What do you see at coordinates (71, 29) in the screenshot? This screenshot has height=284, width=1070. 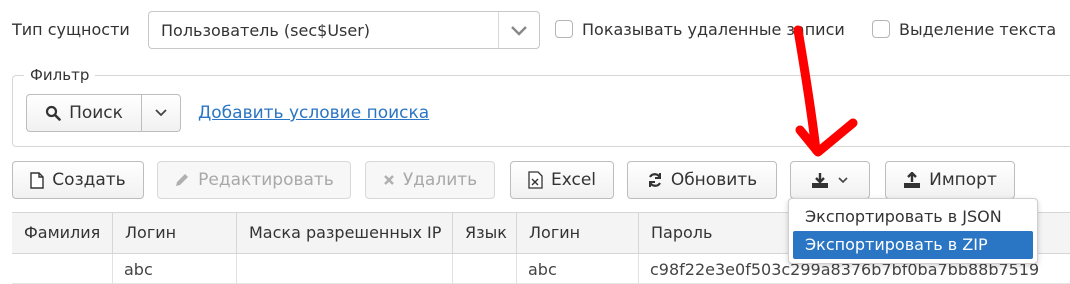 I see `entity-type-label: Тип сущности` at bounding box center [71, 29].